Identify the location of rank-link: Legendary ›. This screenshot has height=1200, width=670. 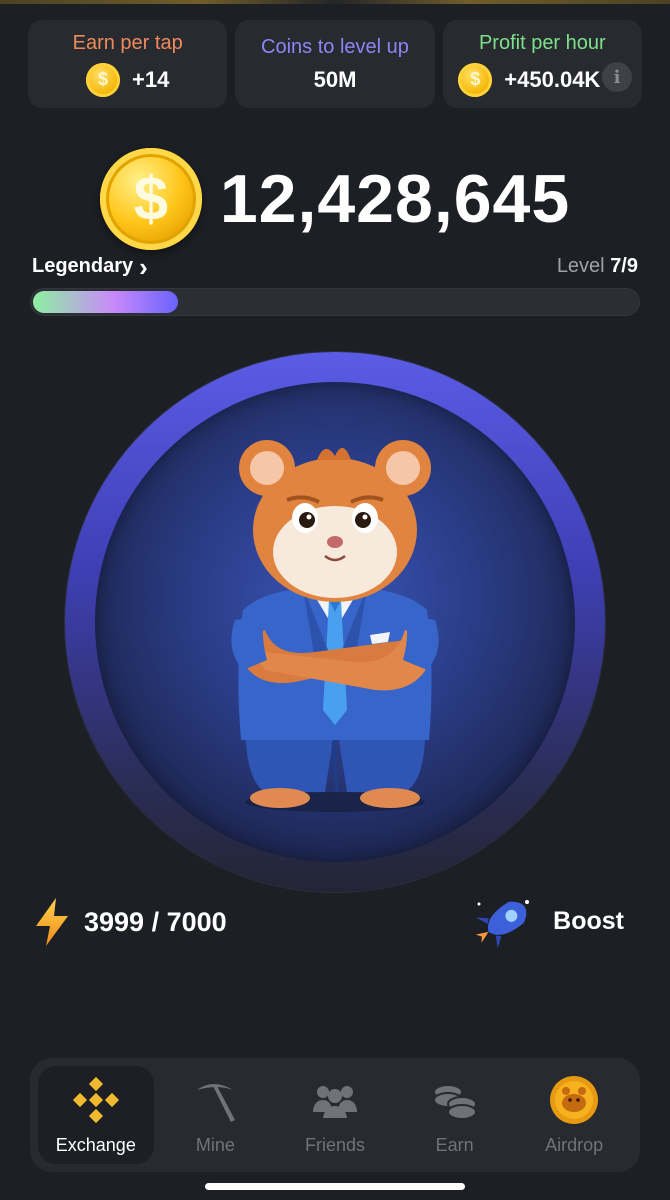
(90, 266).